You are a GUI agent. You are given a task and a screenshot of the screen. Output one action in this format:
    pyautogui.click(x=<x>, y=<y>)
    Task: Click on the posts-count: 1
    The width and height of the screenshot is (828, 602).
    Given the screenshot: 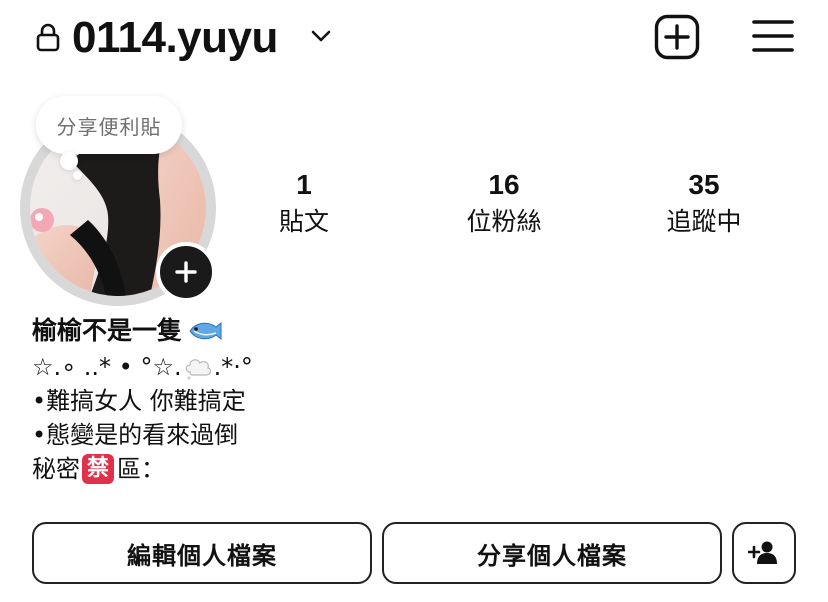 What is the action you would take?
    pyautogui.click(x=304, y=184)
    